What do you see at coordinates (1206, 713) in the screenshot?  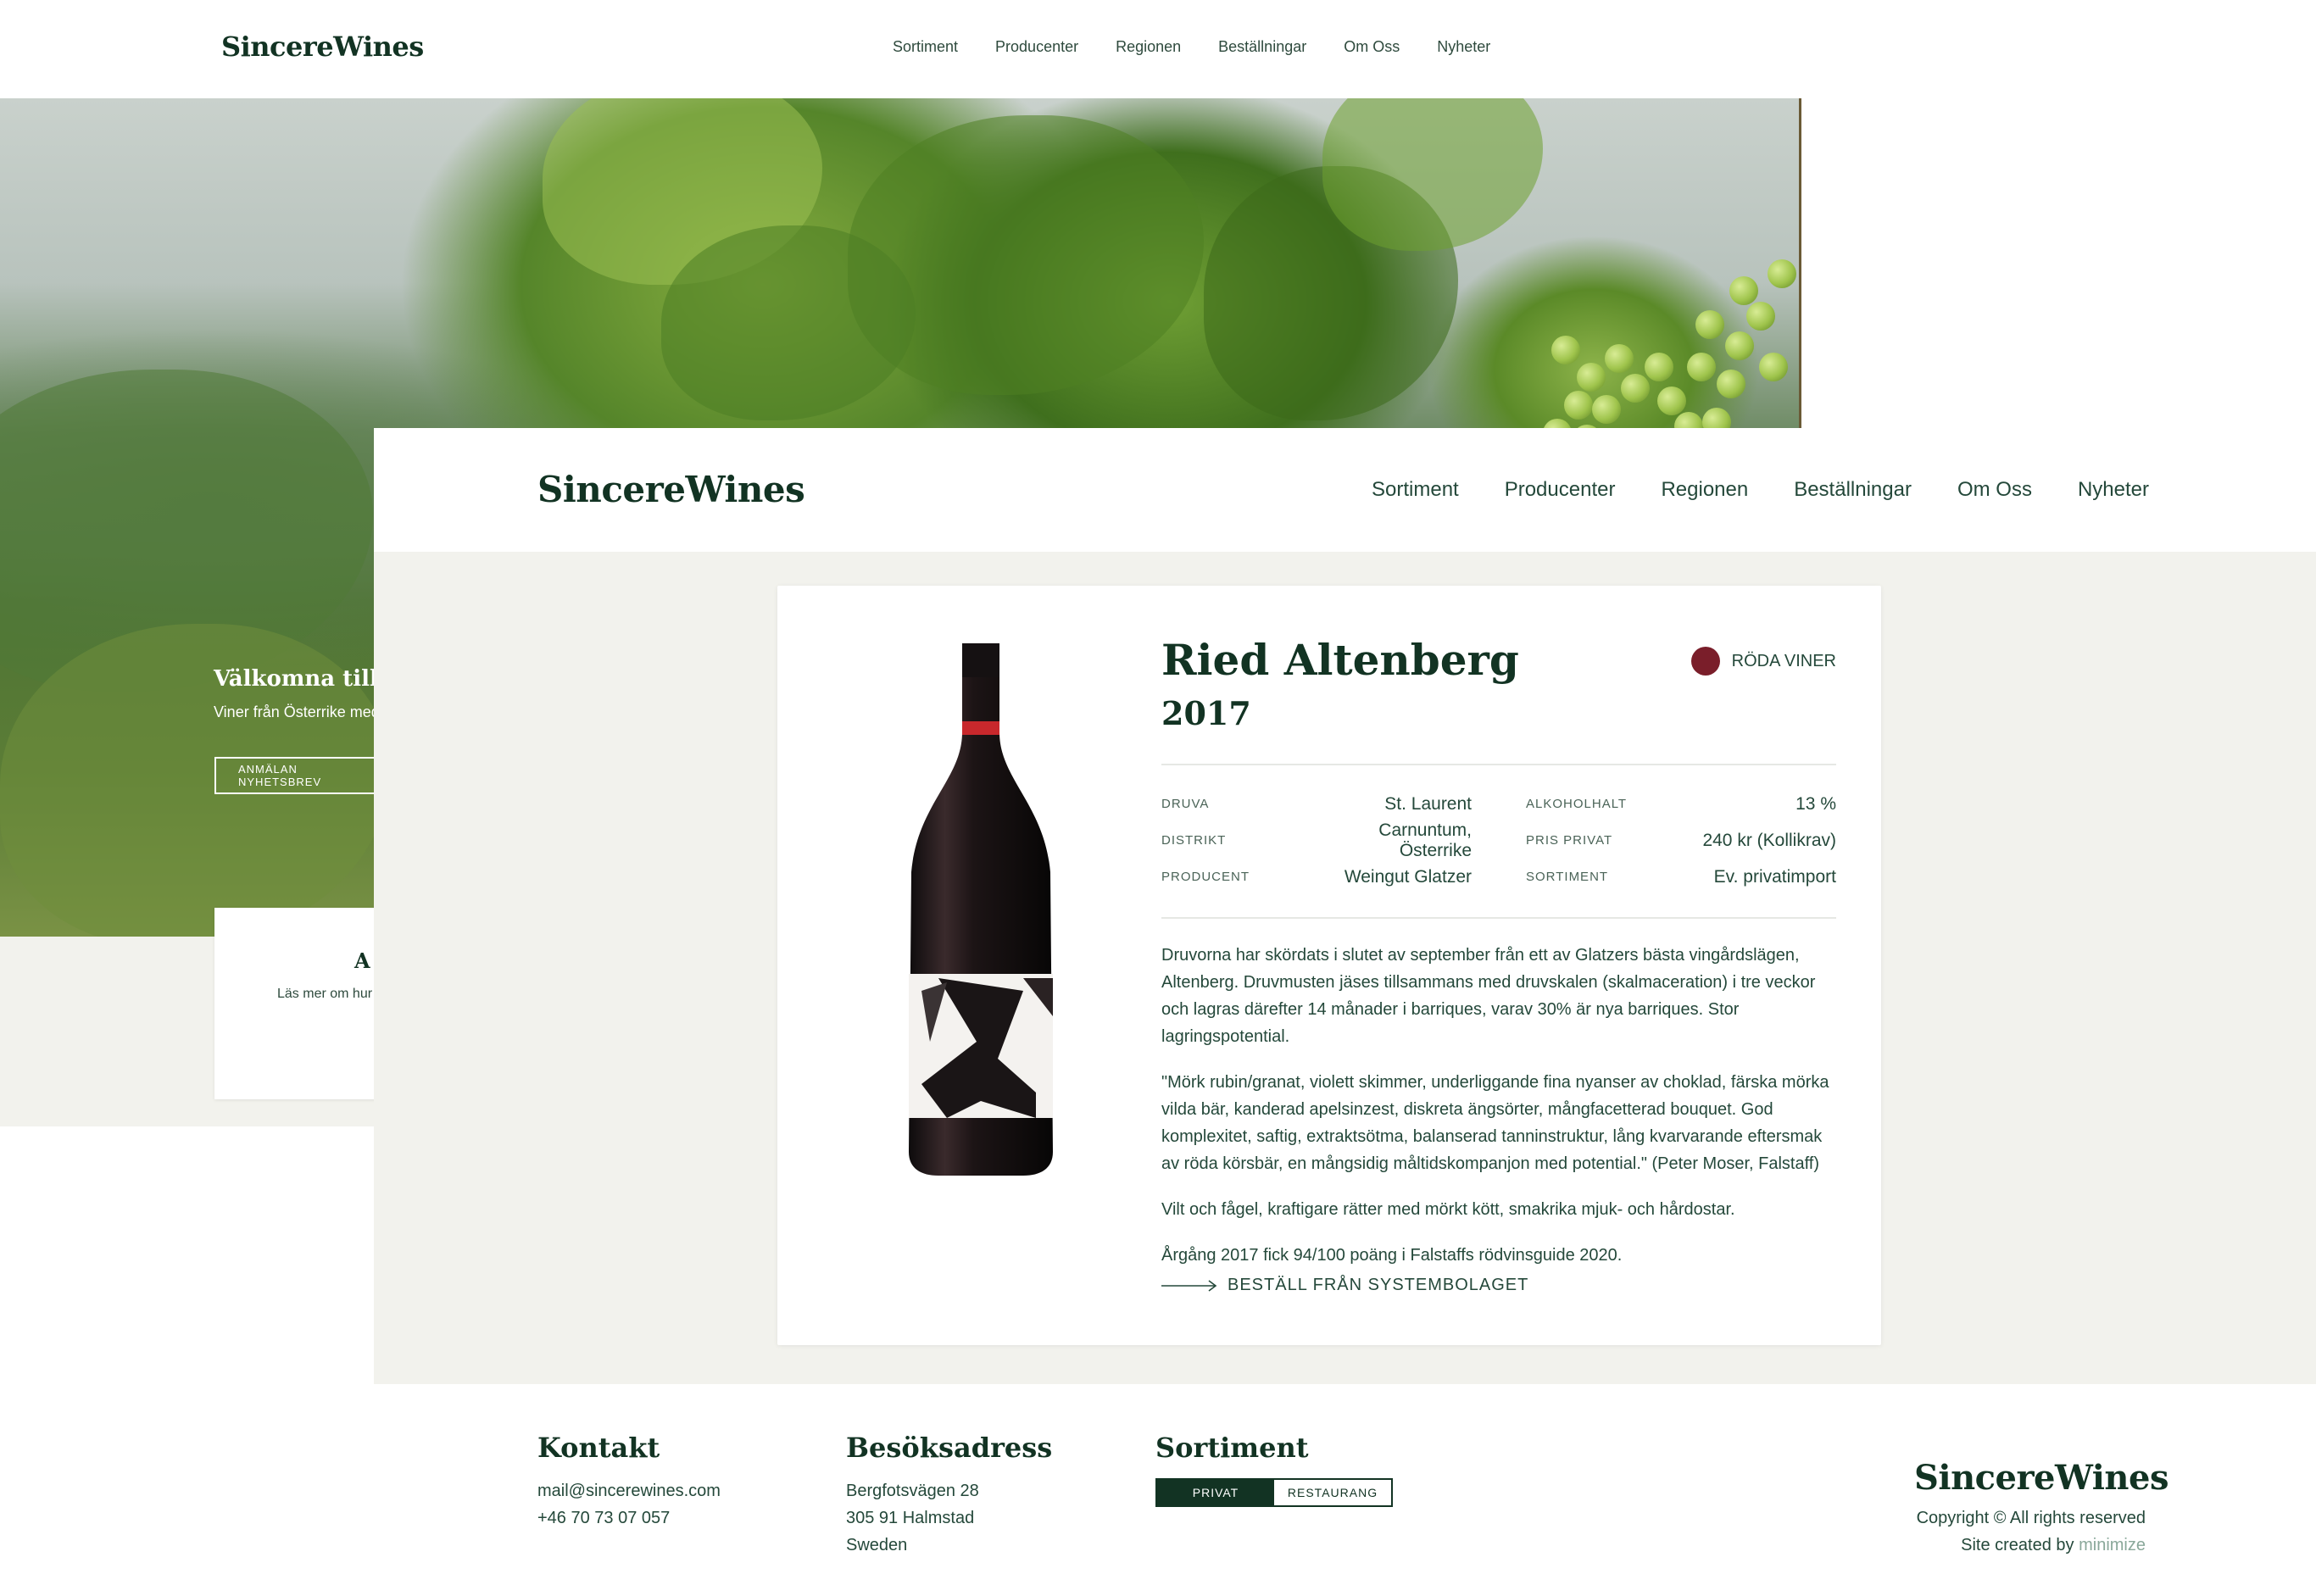 I see `wine-vintage: 2017` at bounding box center [1206, 713].